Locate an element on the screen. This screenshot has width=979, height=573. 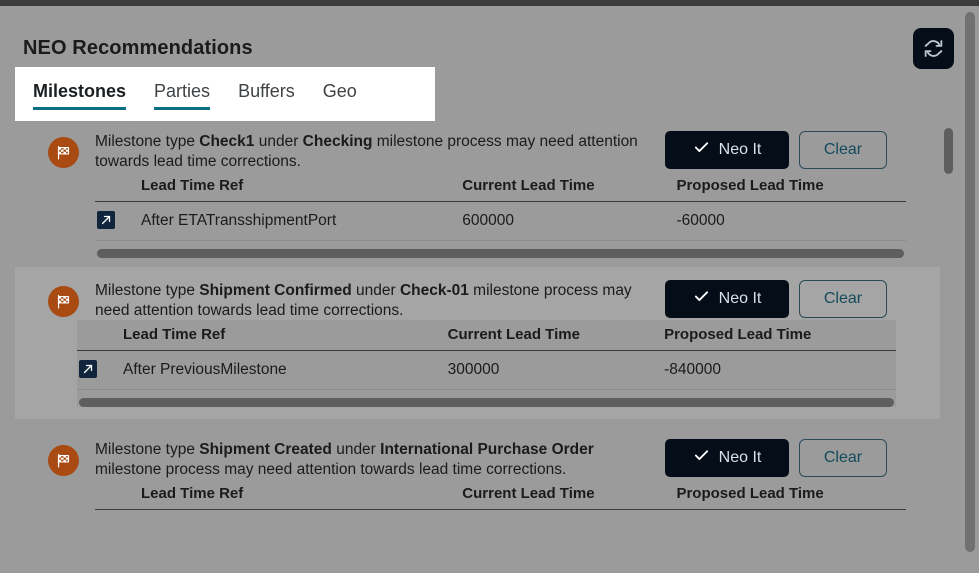
refresh-sync-icon is located at coordinates (933, 48).